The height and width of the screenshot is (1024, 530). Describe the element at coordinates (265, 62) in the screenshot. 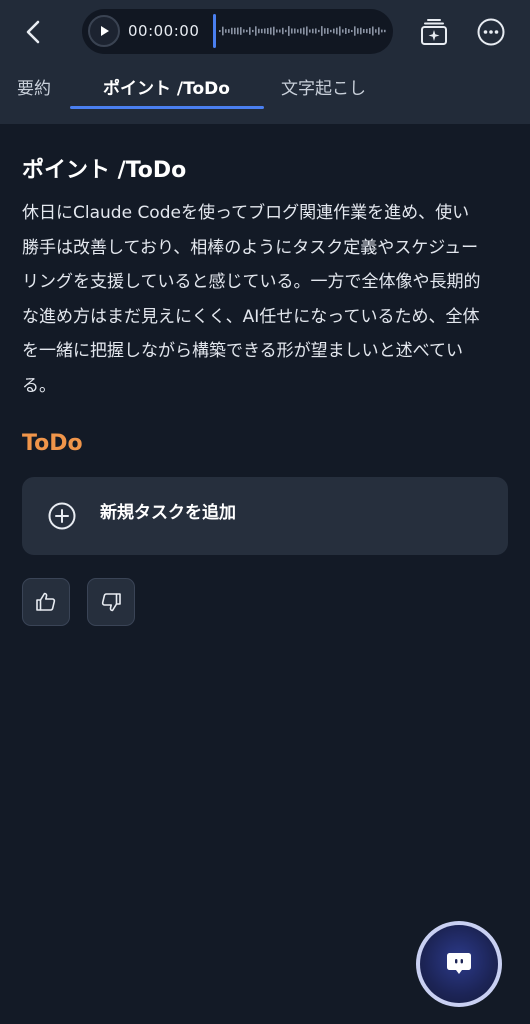

I see `top-header: 00:00:00 要約 ポイント /ToDo 文字起こし` at that location.